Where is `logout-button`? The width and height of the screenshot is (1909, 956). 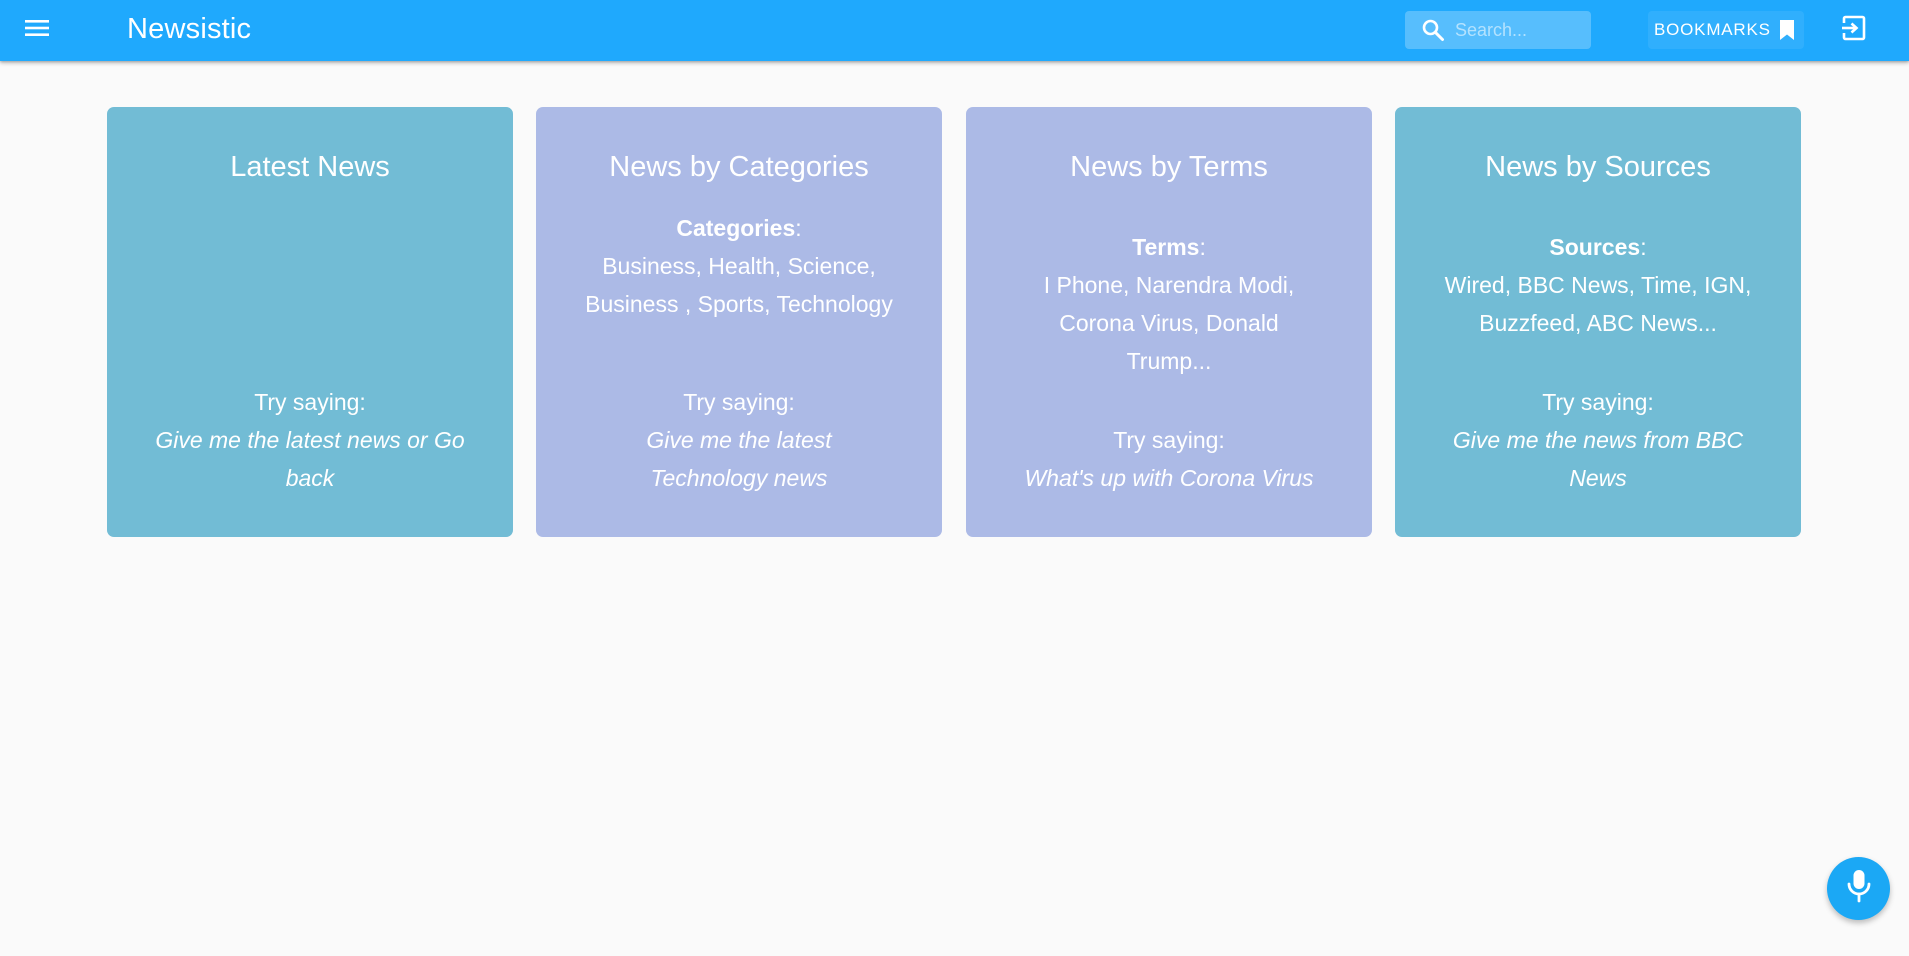
logout-button is located at coordinates (1854, 30).